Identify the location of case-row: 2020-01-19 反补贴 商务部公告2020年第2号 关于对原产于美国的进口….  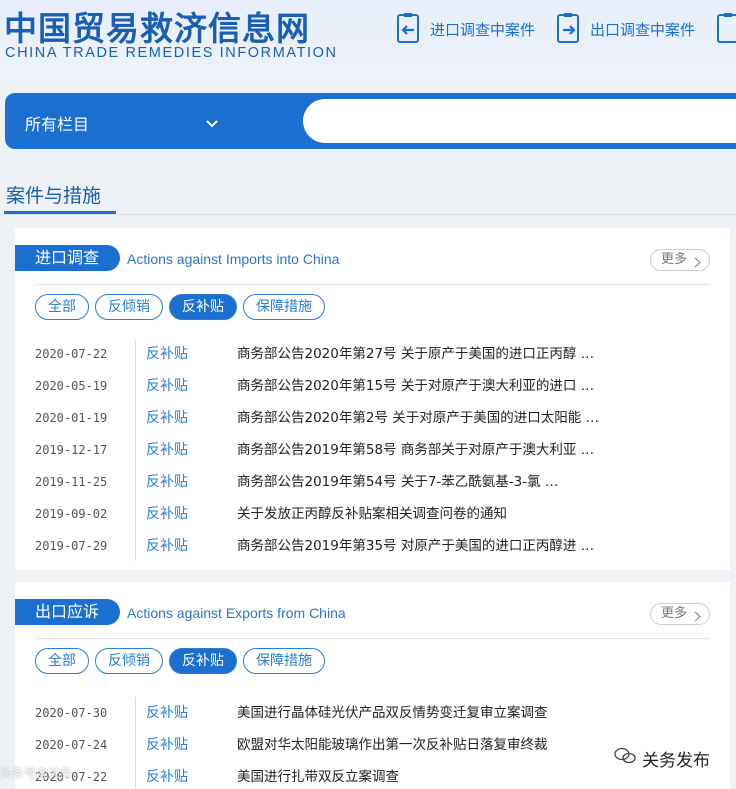
(372, 418).